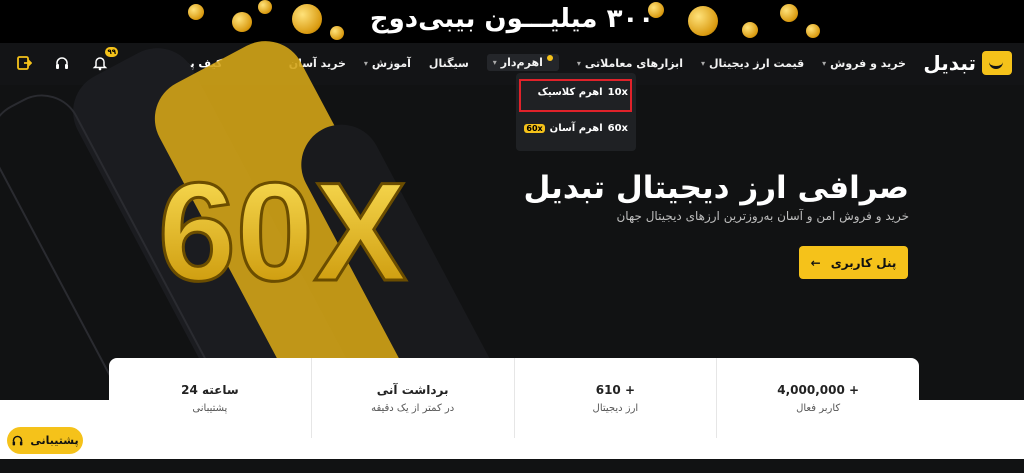 The width and height of the screenshot is (1024, 473). I want to click on nav-item-education: آموزش ▾, so click(387, 63).